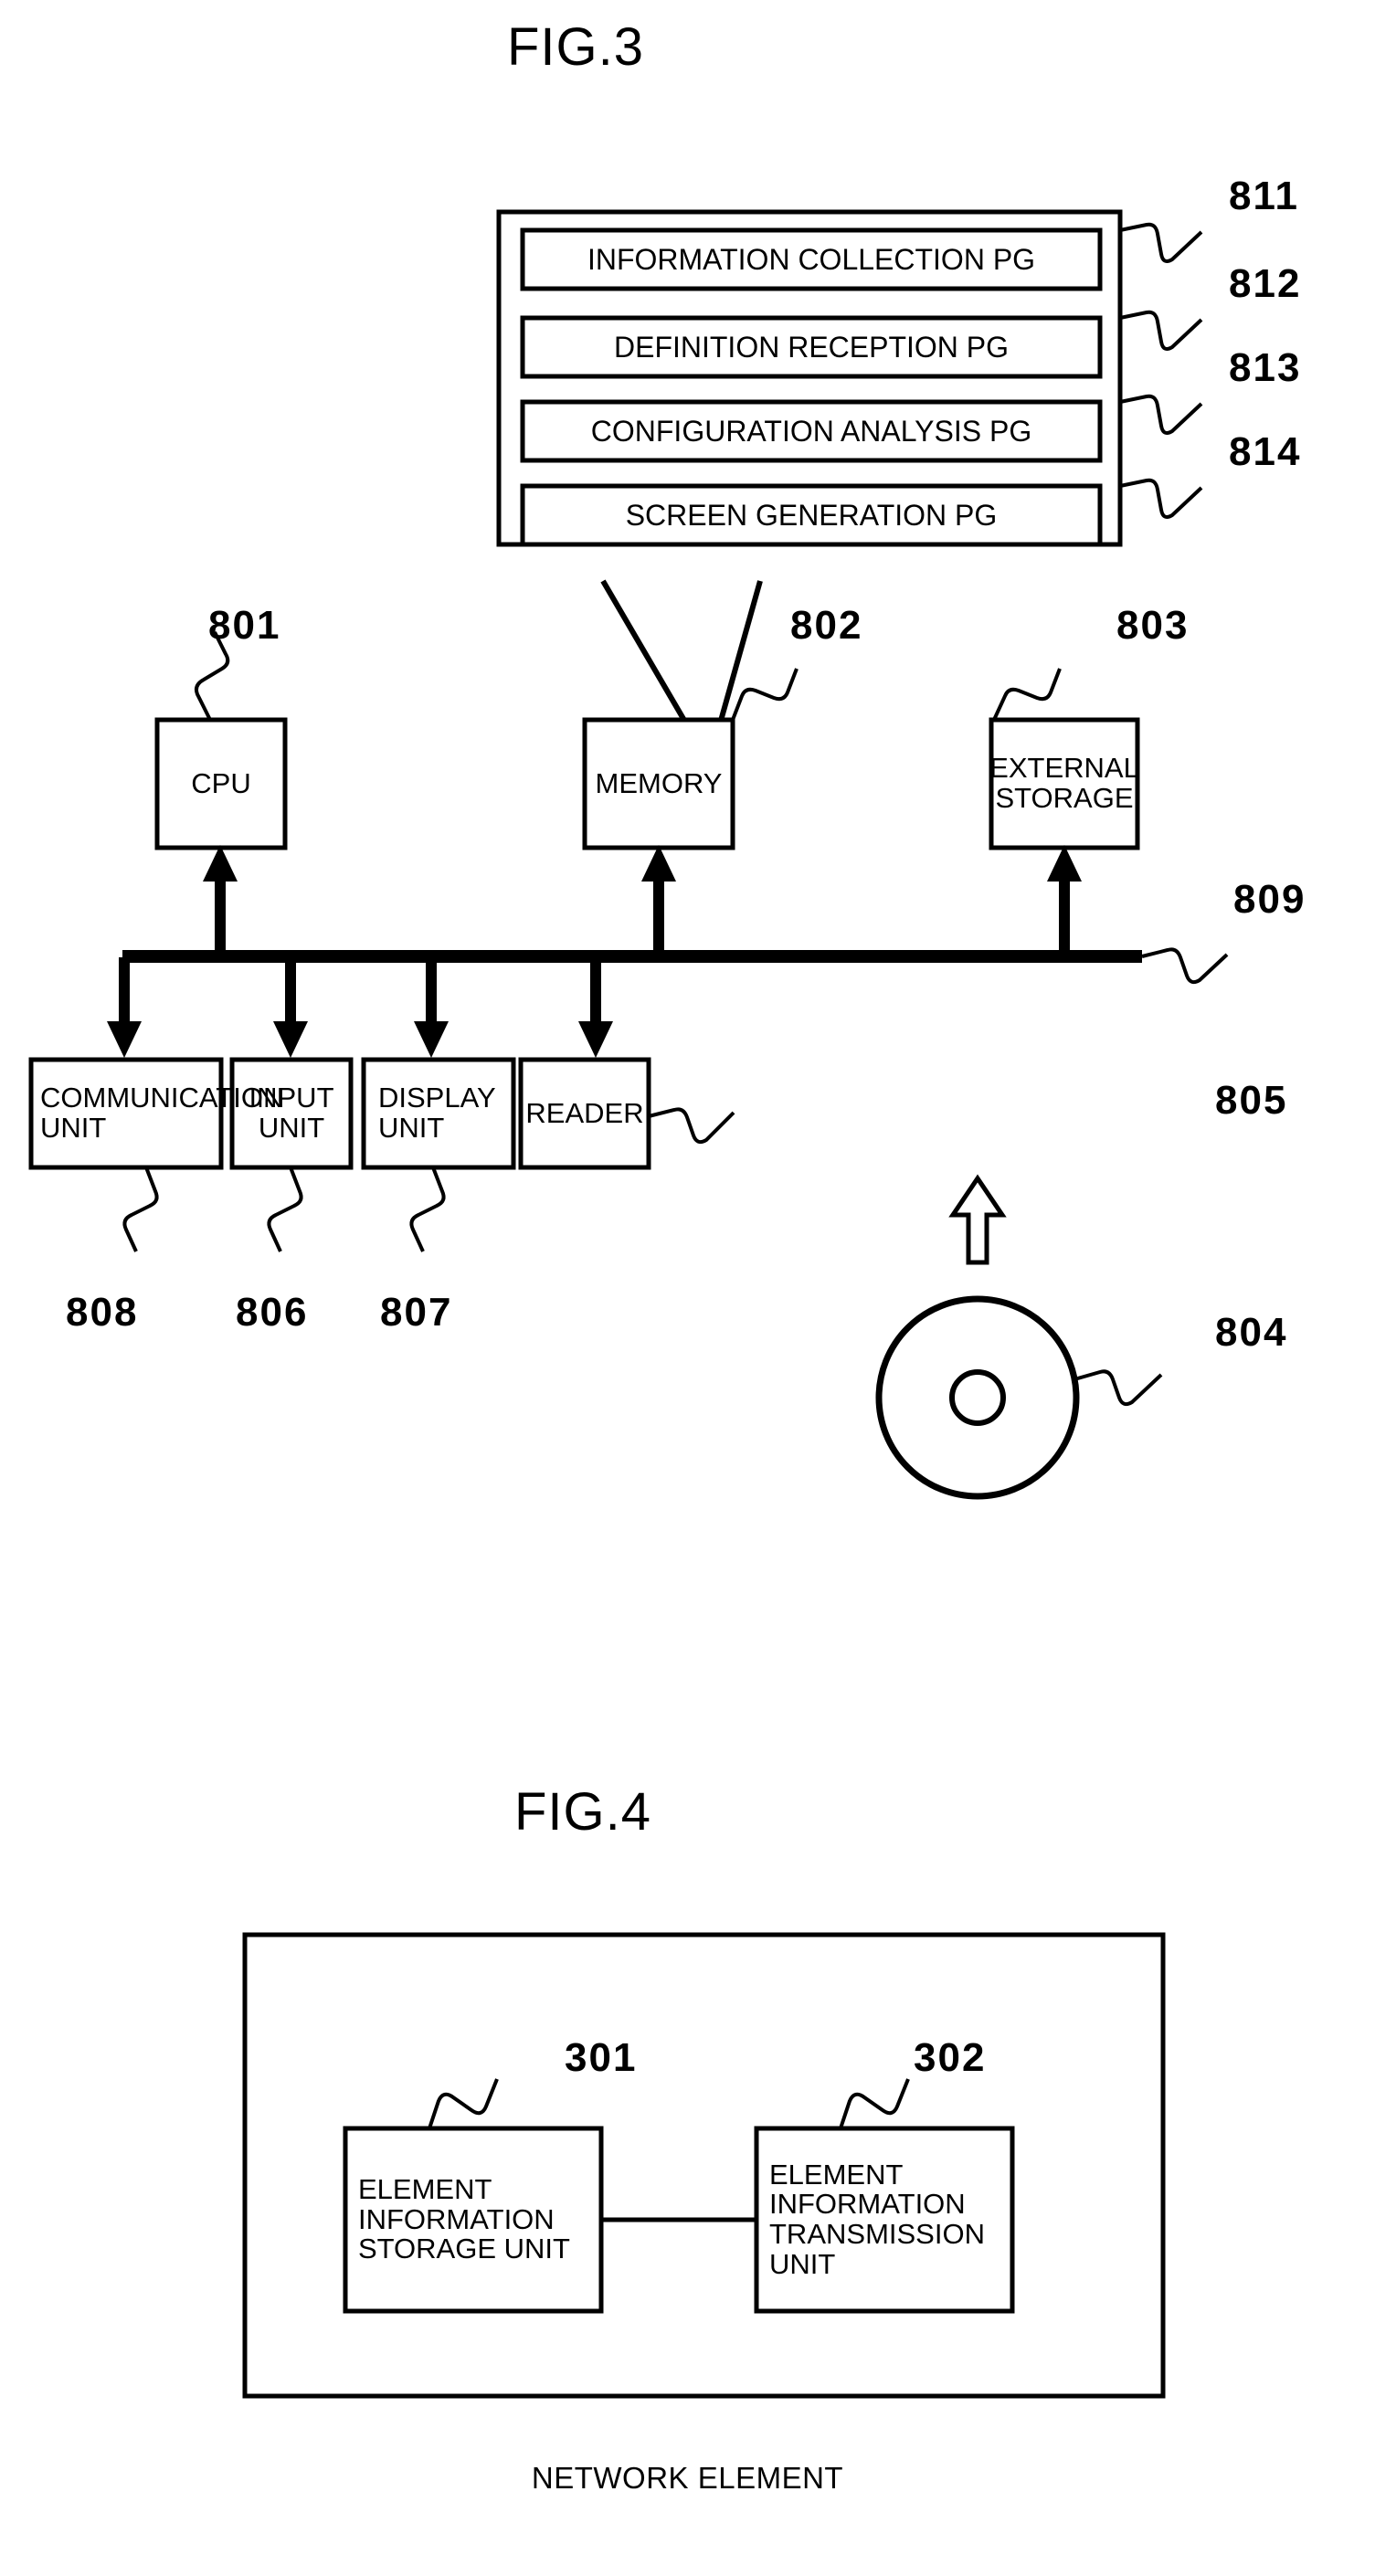 Image resolution: width=1375 pixels, height=2576 pixels. What do you see at coordinates (1265, 451) in the screenshot?
I see `reference-number-814: 814` at bounding box center [1265, 451].